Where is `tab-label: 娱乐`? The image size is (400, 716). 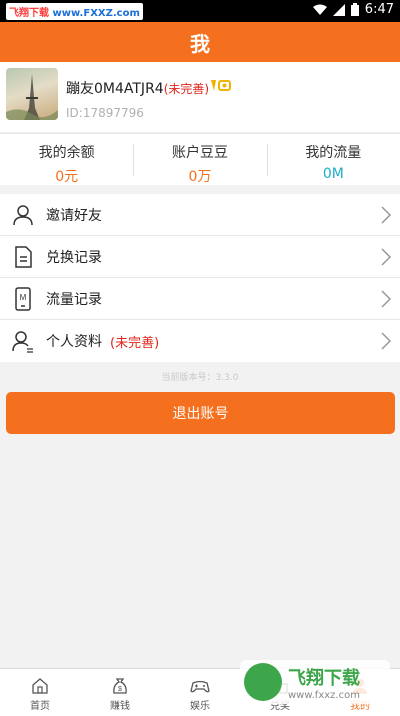 tab-label: 娱乐 is located at coordinates (200, 706).